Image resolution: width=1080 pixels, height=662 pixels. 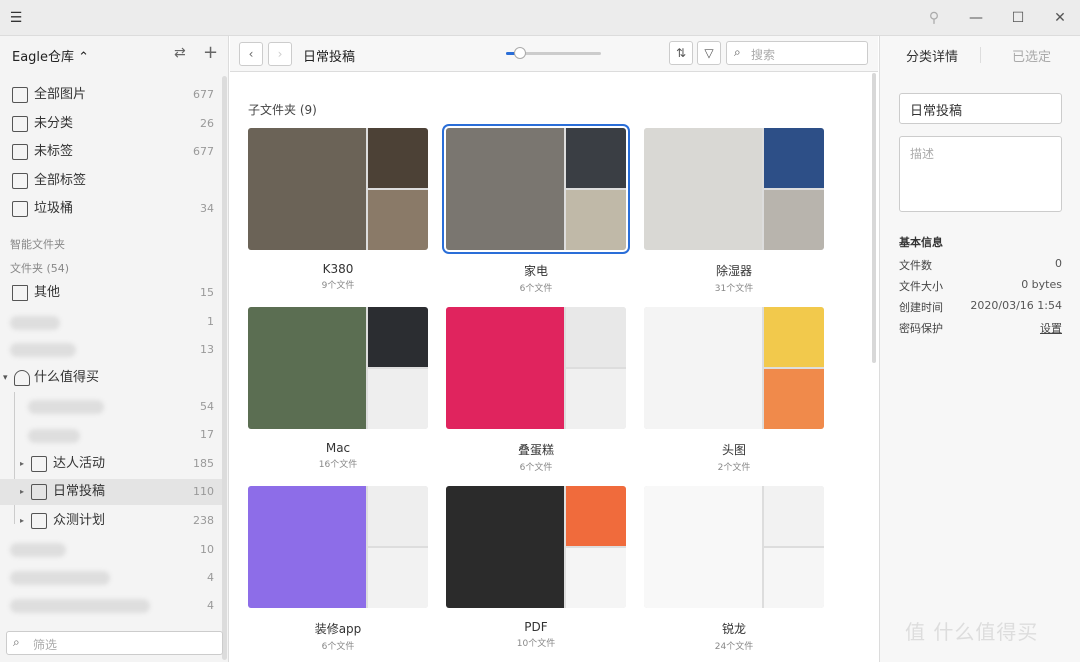 I want to click on back-button: ‹, so click(x=251, y=54).